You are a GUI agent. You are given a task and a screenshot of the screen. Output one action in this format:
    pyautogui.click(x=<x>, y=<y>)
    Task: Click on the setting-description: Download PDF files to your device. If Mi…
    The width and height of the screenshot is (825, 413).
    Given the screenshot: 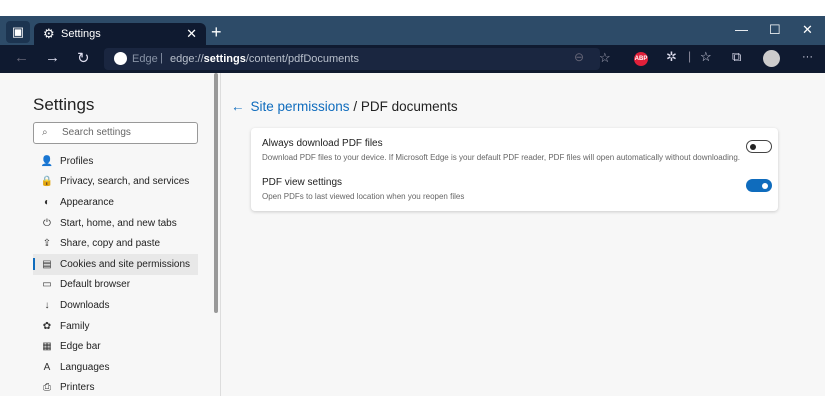 What is the action you would take?
    pyautogui.click(x=501, y=157)
    